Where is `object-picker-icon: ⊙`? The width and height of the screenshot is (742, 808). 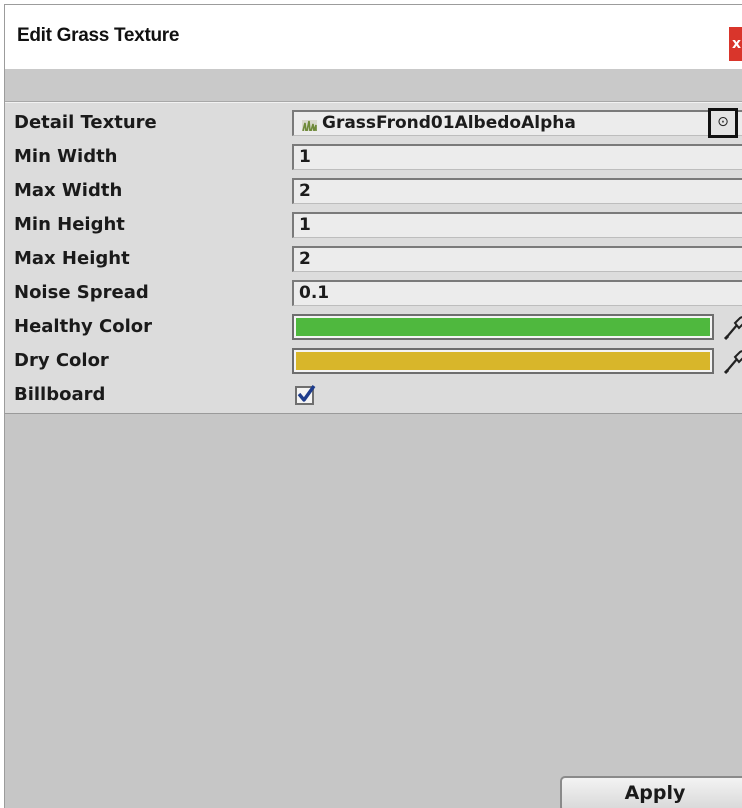
object-picker-icon: ⊙ is located at coordinates (723, 123).